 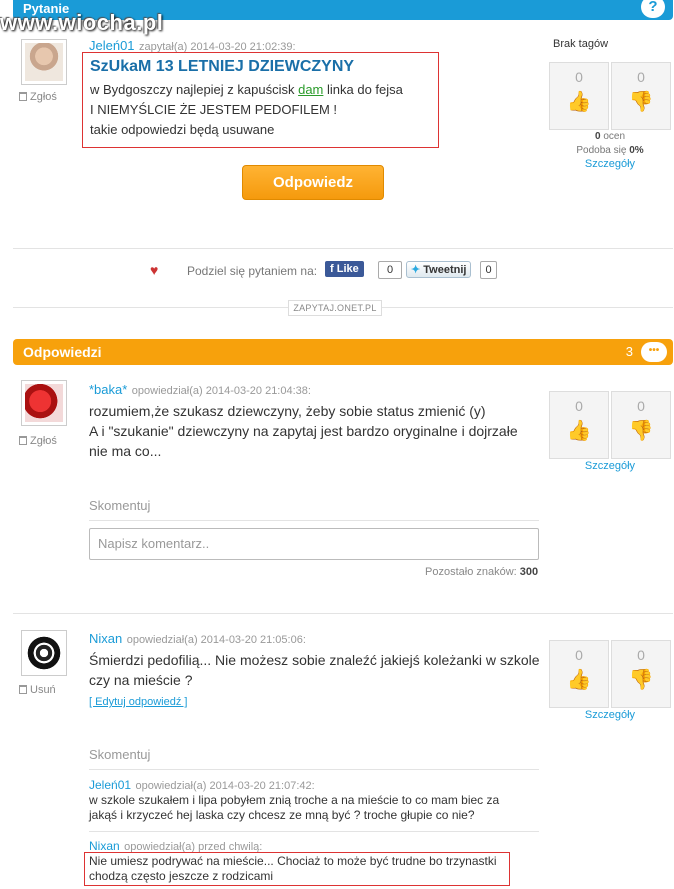 I want to click on tweet-label: Tweetnij, so click(x=445, y=270).